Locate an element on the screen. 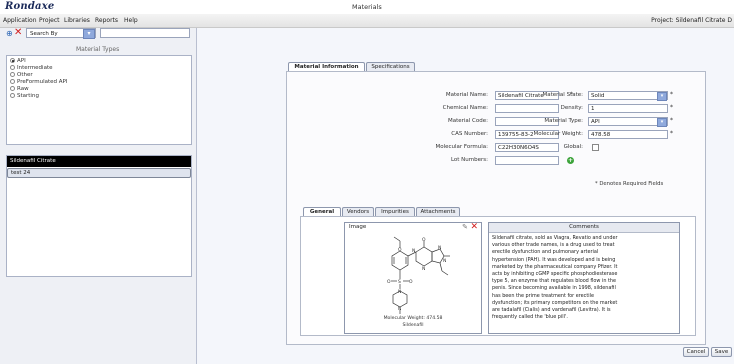 The height and width of the screenshot is (364, 734). material-type-value: API is located at coordinates (595, 122).